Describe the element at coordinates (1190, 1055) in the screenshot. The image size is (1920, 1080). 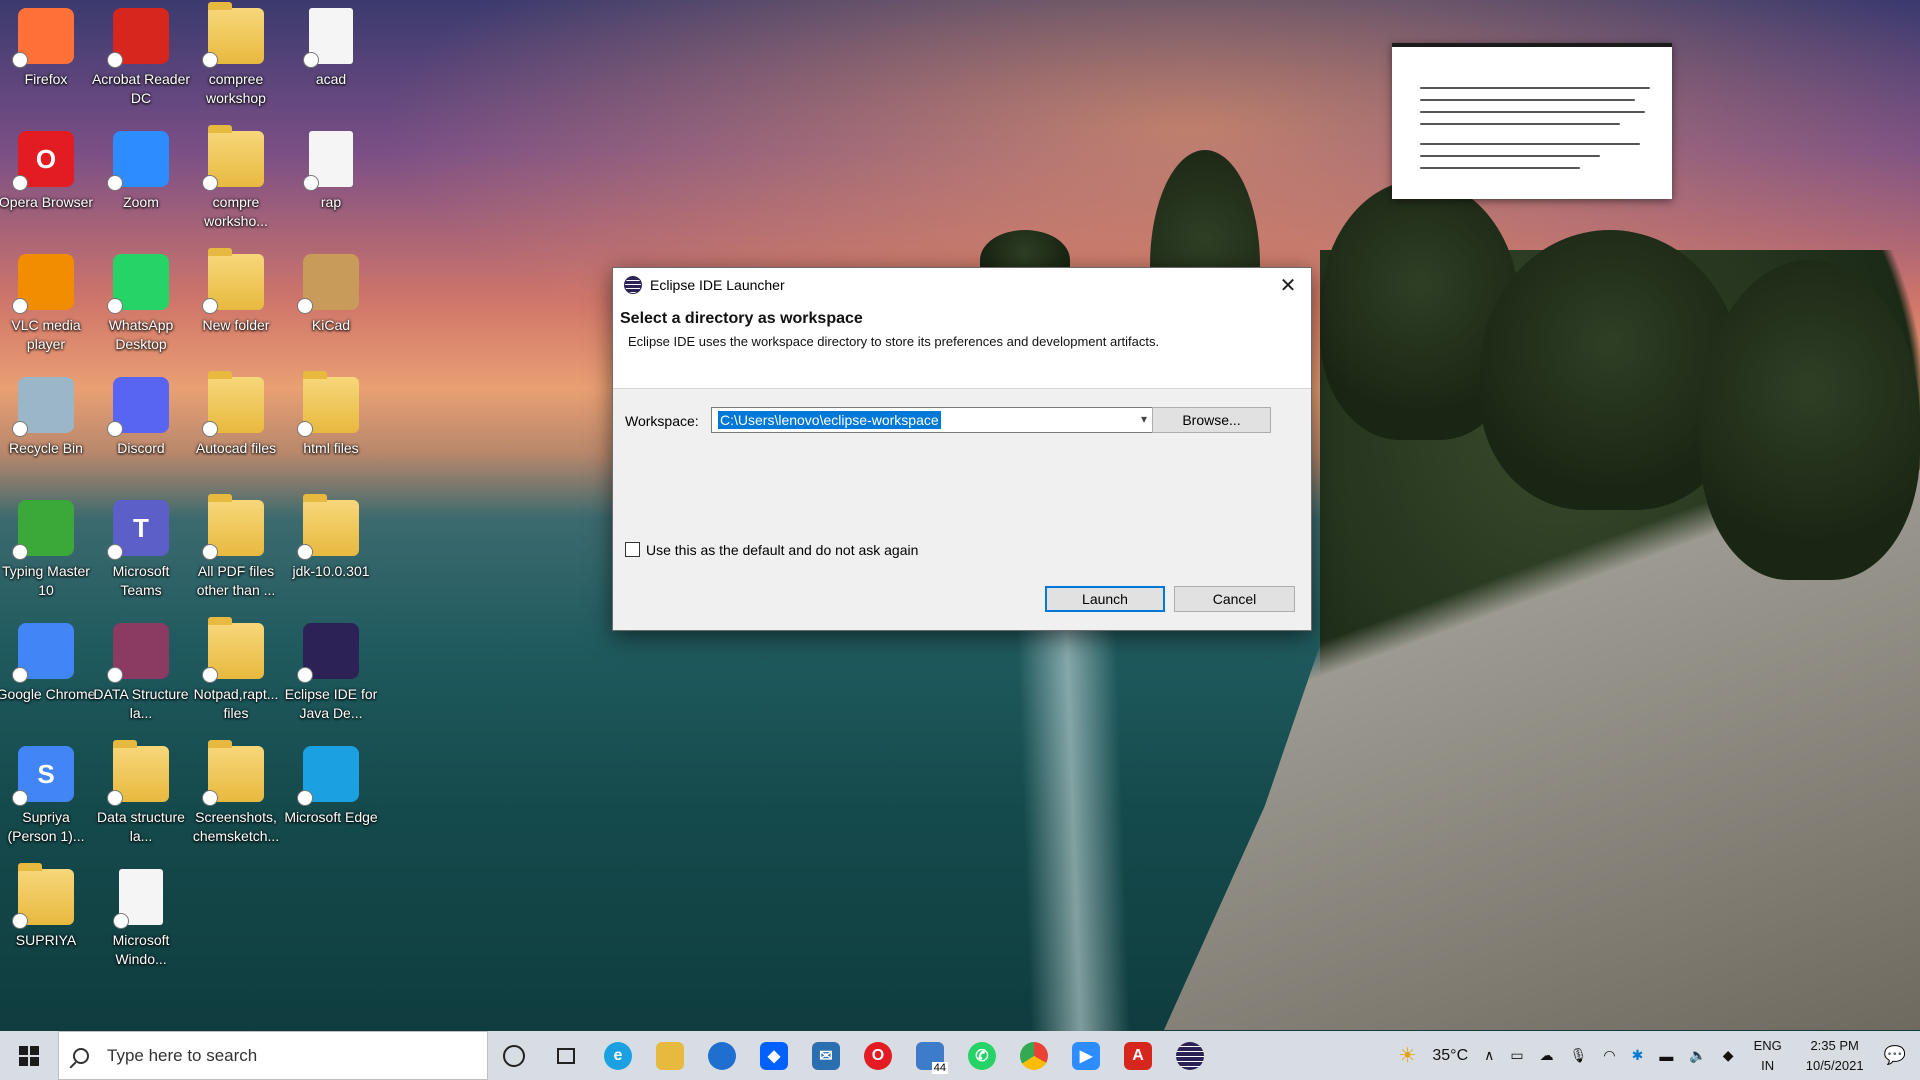
I see `taskbar-eclipse` at that location.